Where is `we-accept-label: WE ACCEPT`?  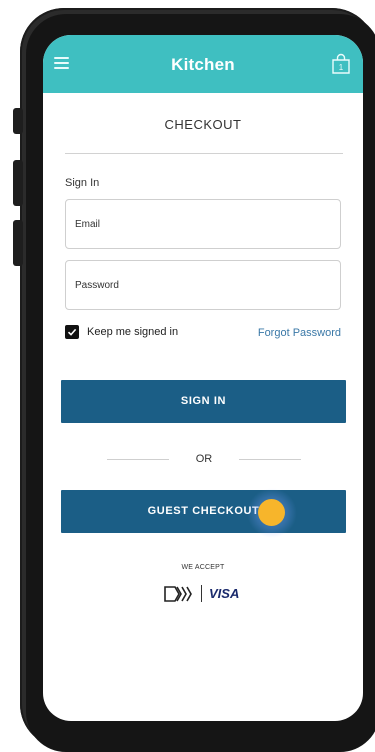
we-accept-label: WE ACCEPT is located at coordinates (203, 567).